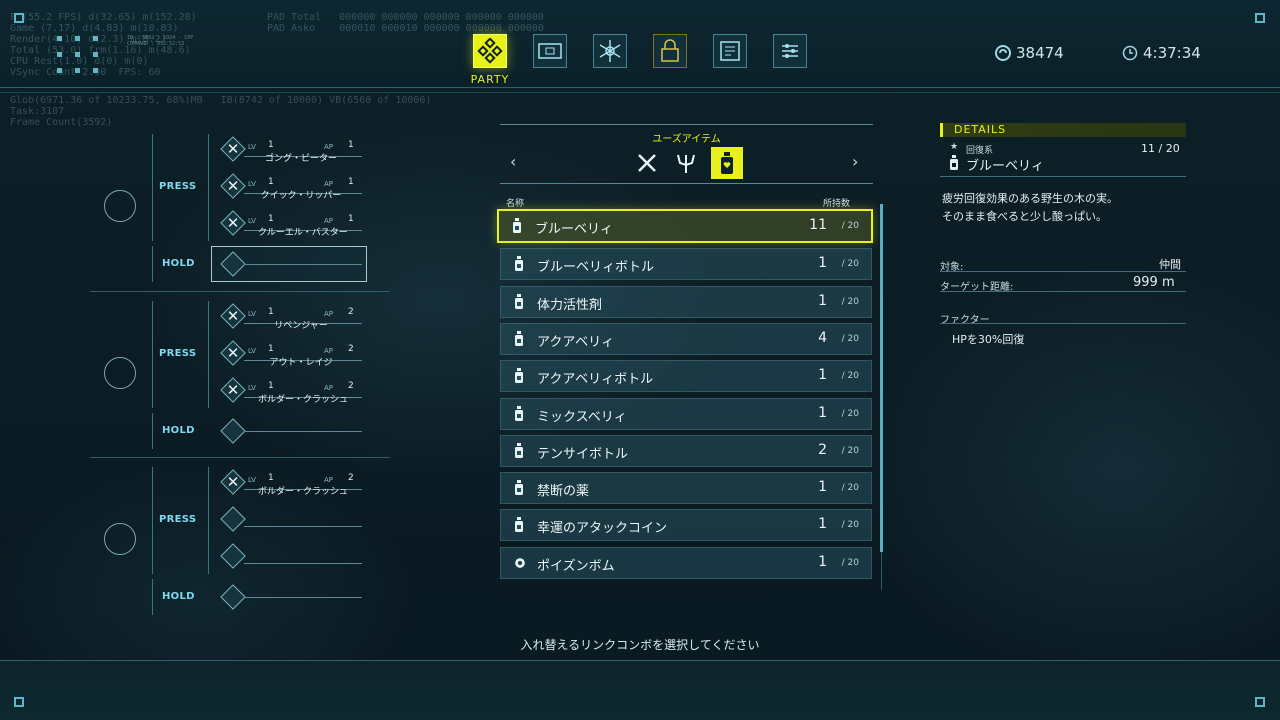 The width and height of the screenshot is (1280, 720). Describe the element at coordinates (647, 163) in the screenshot. I see `swords-icon` at that location.